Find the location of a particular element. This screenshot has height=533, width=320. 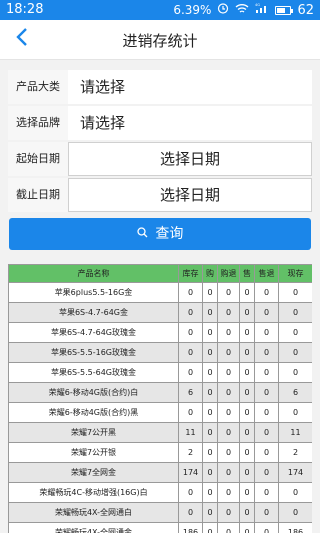

status-icons: 6.39% 4G 62 is located at coordinates (243, 10).